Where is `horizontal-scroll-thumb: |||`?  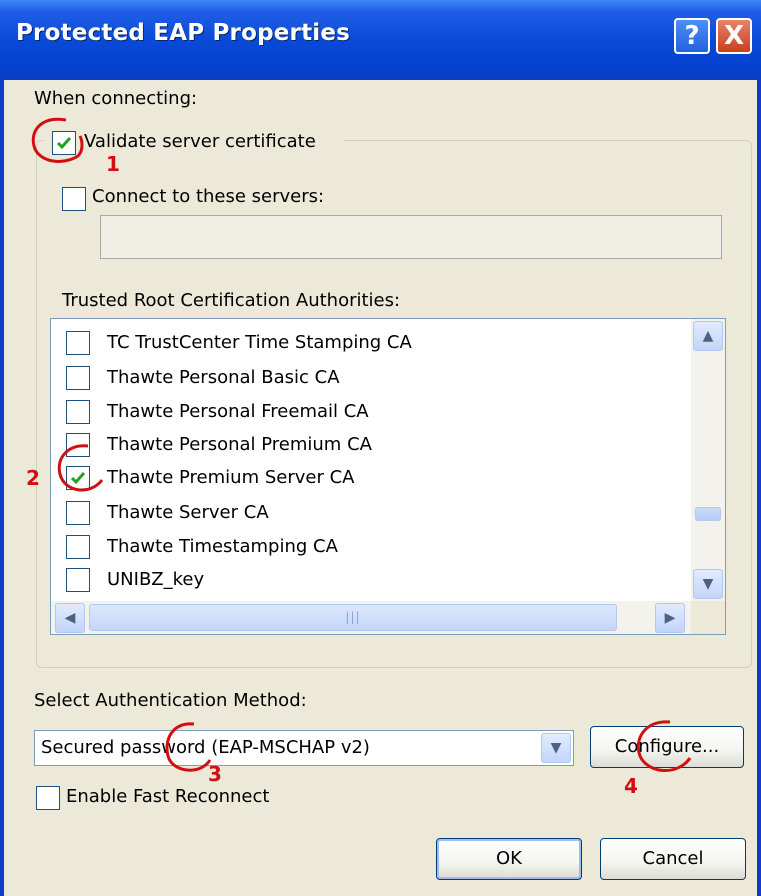
horizontal-scroll-thumb: ||| is located at coordinates (353, 617).